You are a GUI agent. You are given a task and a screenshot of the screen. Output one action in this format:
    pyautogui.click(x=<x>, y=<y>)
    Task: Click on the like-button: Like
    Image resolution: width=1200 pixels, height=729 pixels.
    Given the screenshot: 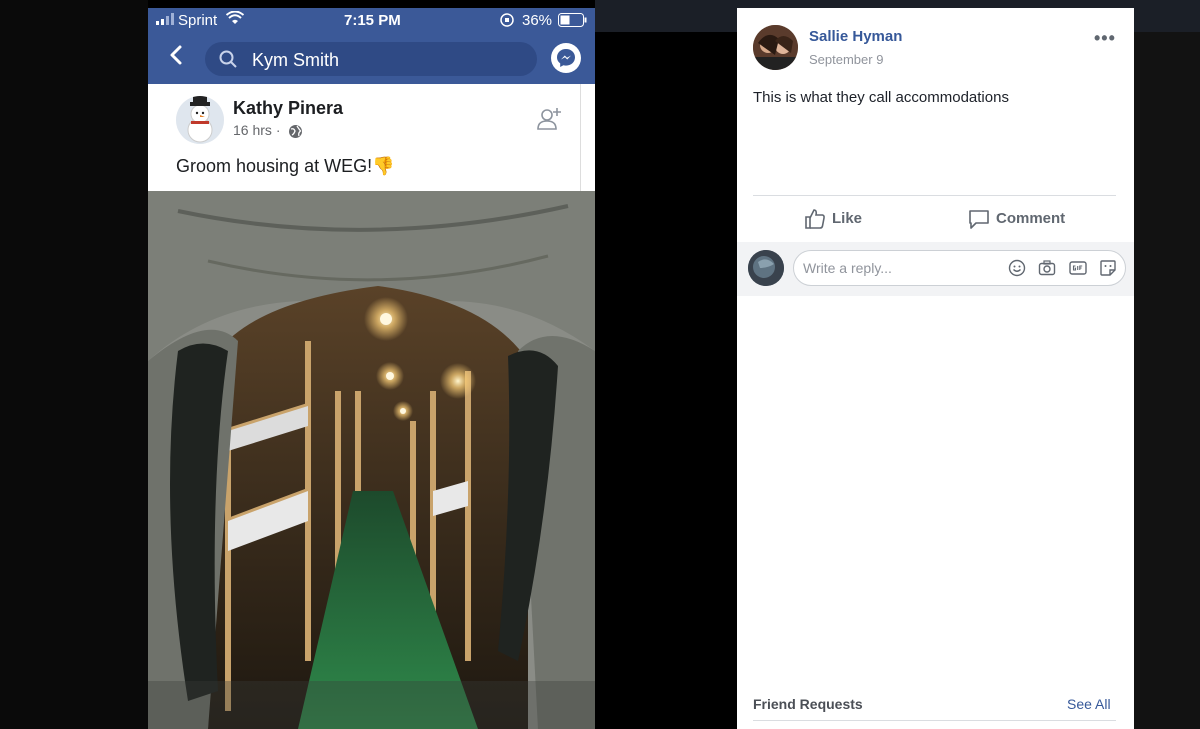 What is the action you would take?
    pyautogui.click(x=839, y=219)
    